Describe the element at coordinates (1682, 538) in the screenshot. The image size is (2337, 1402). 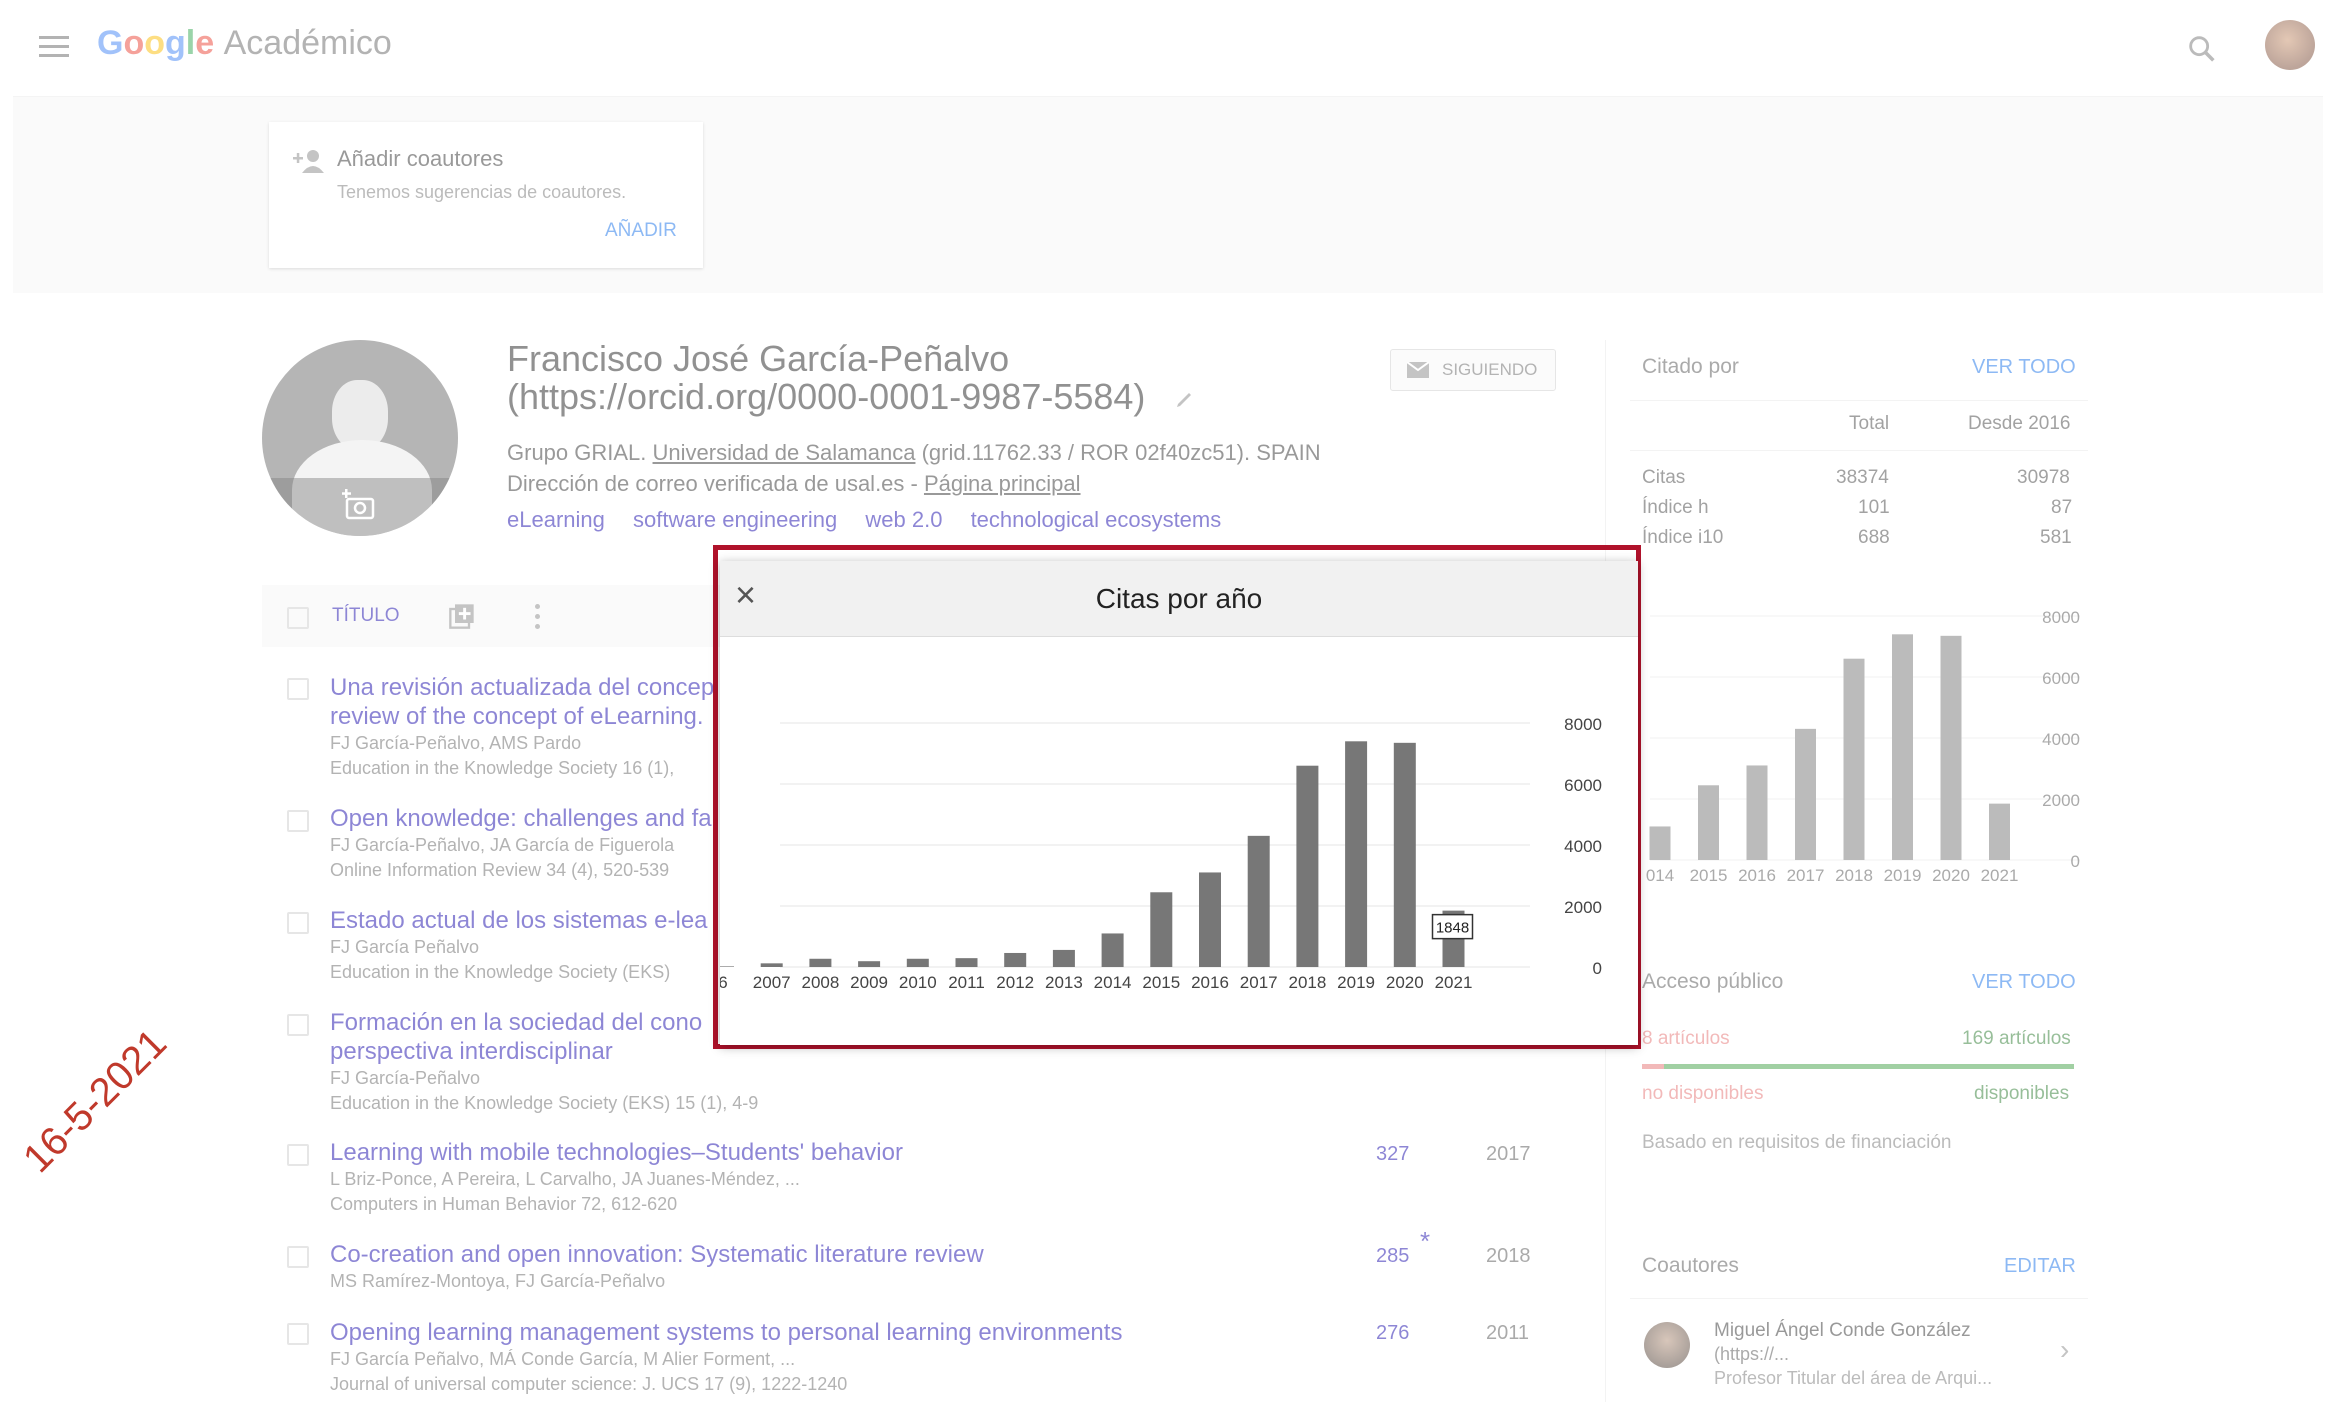
I see `metric-label: Índice i10` at that location.